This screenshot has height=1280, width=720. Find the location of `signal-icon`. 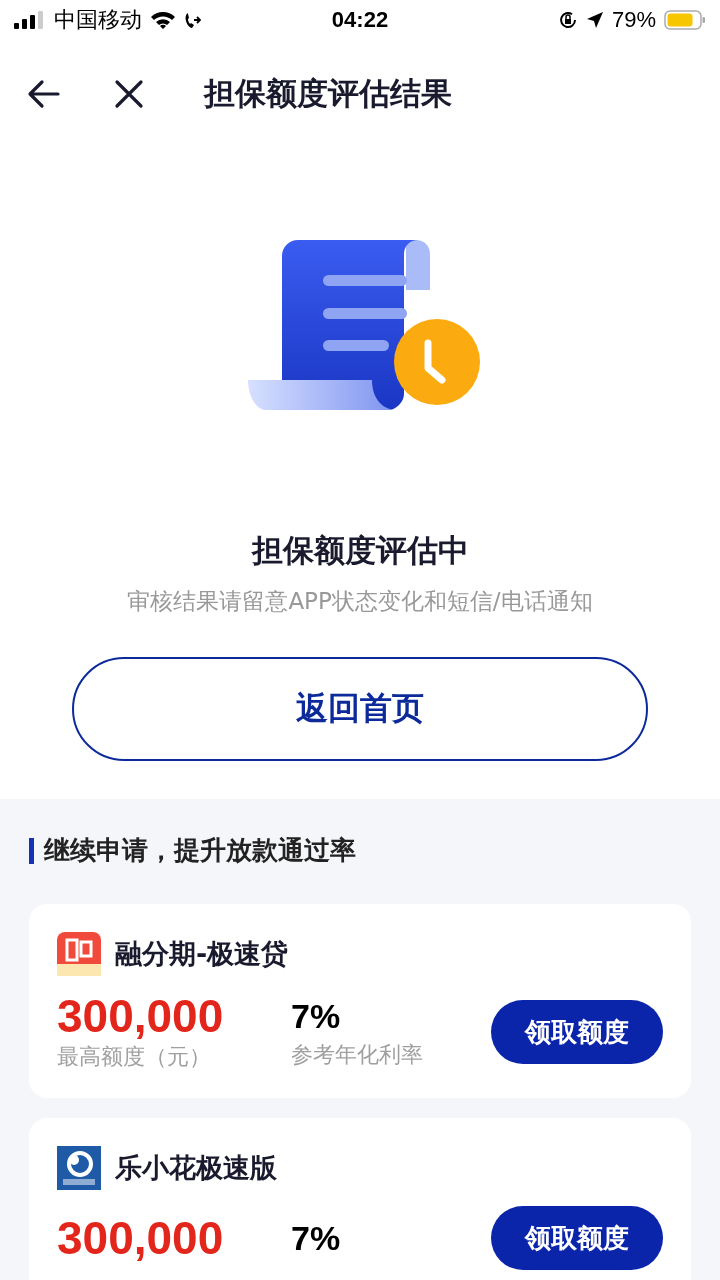

signal-icon is located at coordinates (30, 20).